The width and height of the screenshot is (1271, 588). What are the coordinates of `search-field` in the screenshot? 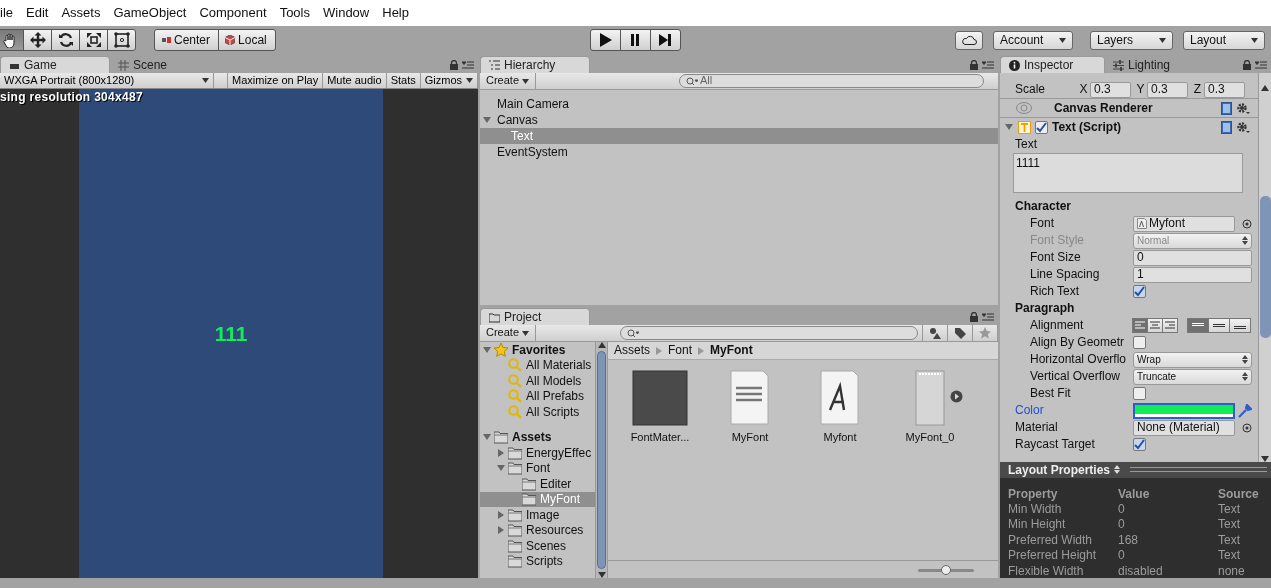 It's located at (769, 333).